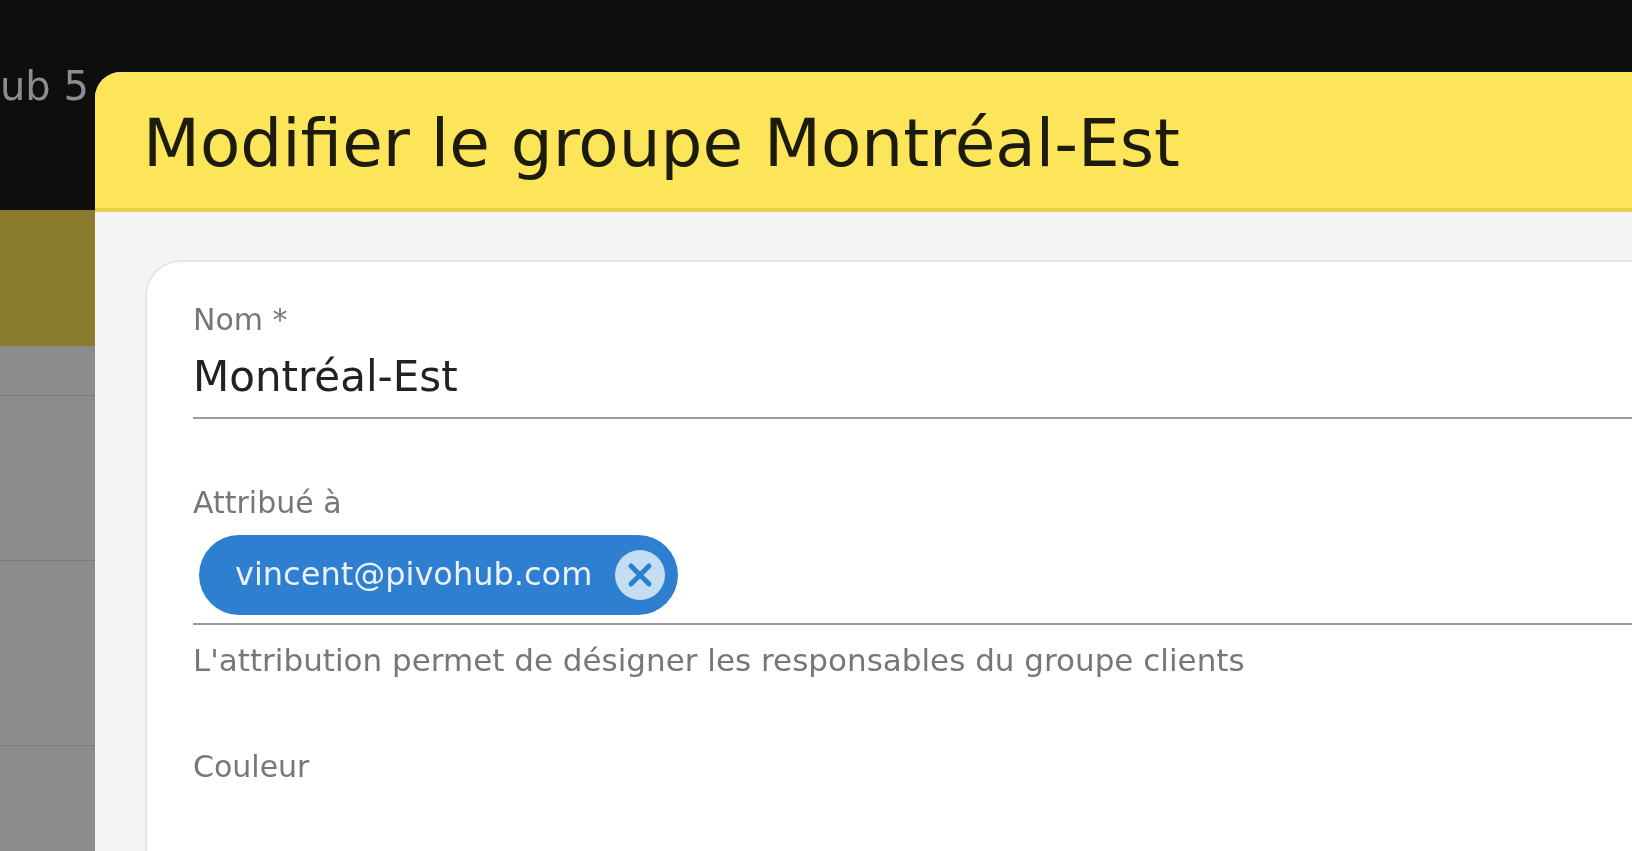 The height and width of the screenshot is (851, 1632). I want to click on assignee-field: vincent@pivohub.com, so click(912, 572).